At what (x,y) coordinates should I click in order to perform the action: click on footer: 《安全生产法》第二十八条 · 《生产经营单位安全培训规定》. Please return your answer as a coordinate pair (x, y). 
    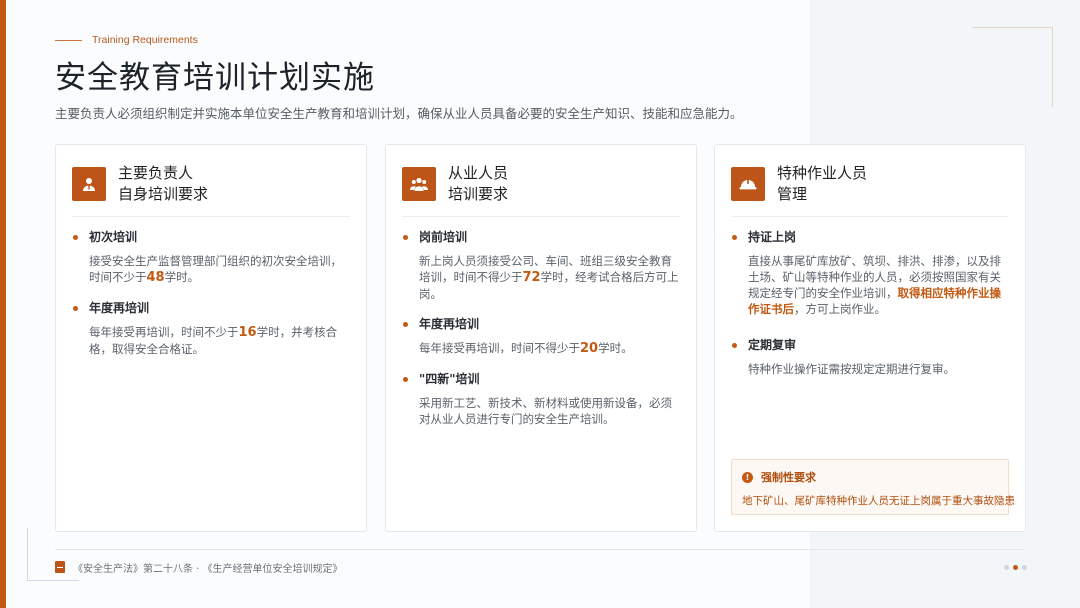
    Looking at the image, I should click on (199, 567).